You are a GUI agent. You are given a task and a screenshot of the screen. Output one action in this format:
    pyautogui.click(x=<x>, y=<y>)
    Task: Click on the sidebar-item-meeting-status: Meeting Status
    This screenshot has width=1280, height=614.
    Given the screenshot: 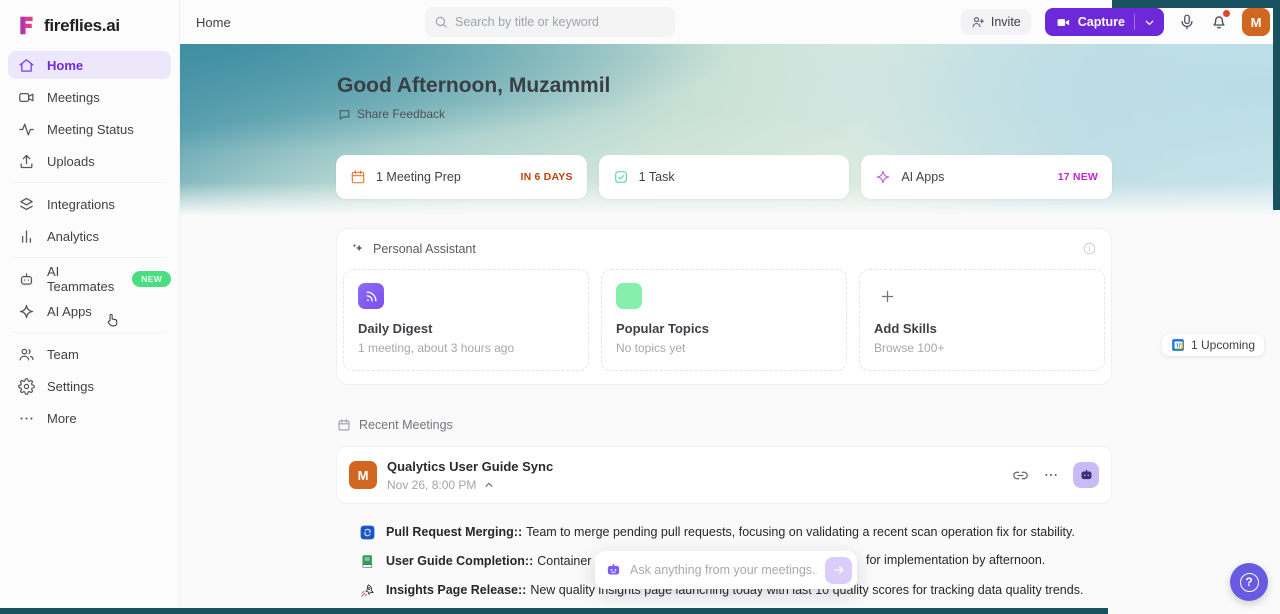 What is the action you would take?
    pyautogui.click(x=89, y=129)
    